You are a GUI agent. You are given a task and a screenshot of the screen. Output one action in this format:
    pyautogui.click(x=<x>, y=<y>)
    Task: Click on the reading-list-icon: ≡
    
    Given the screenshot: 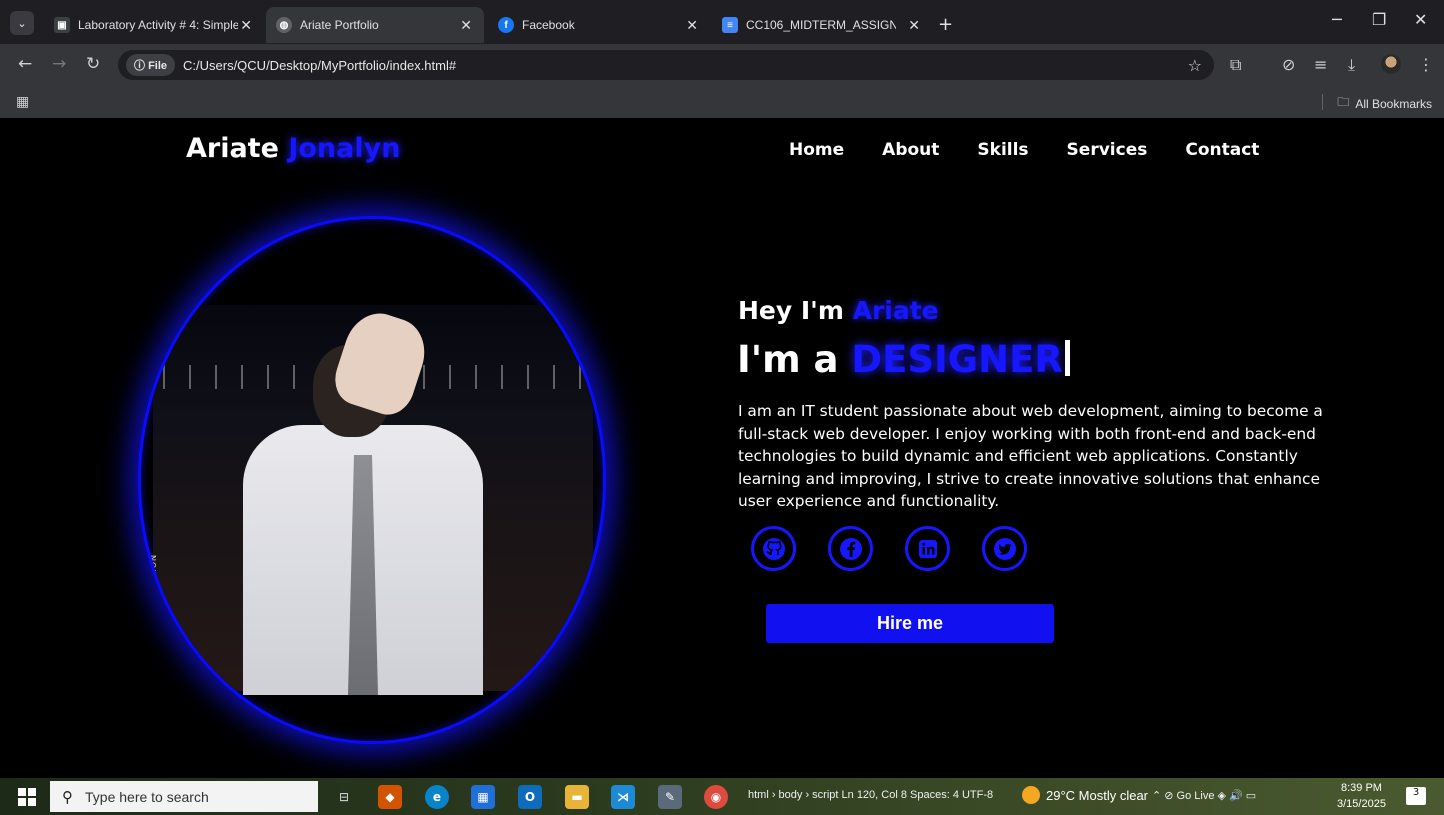 What is the action you would take?
    pyautogui.click(x=1320, y=64)
    